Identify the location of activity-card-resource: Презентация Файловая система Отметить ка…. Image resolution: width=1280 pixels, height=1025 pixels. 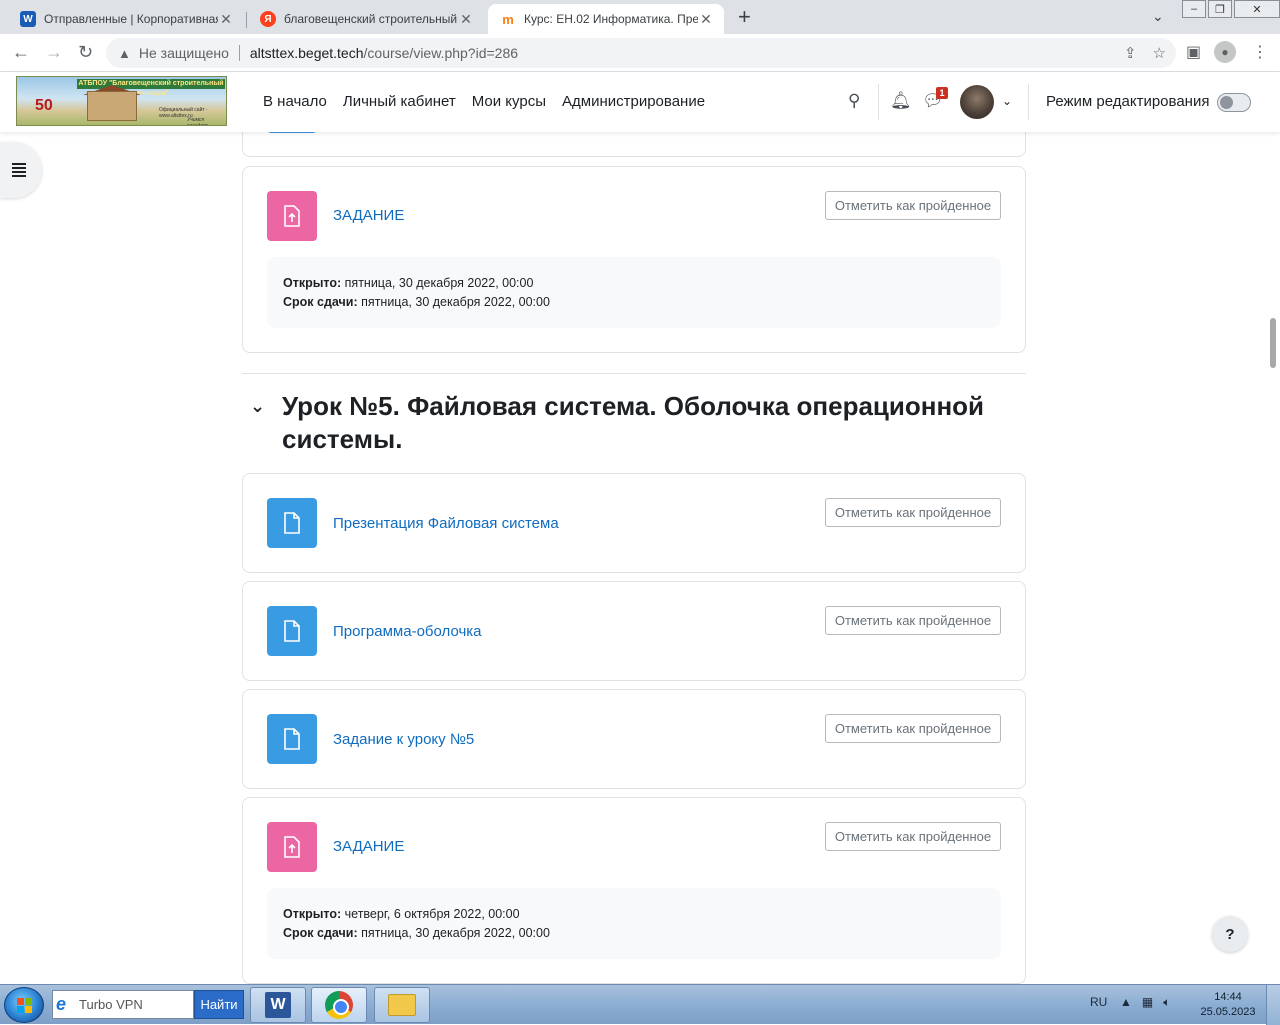
(634, 523).